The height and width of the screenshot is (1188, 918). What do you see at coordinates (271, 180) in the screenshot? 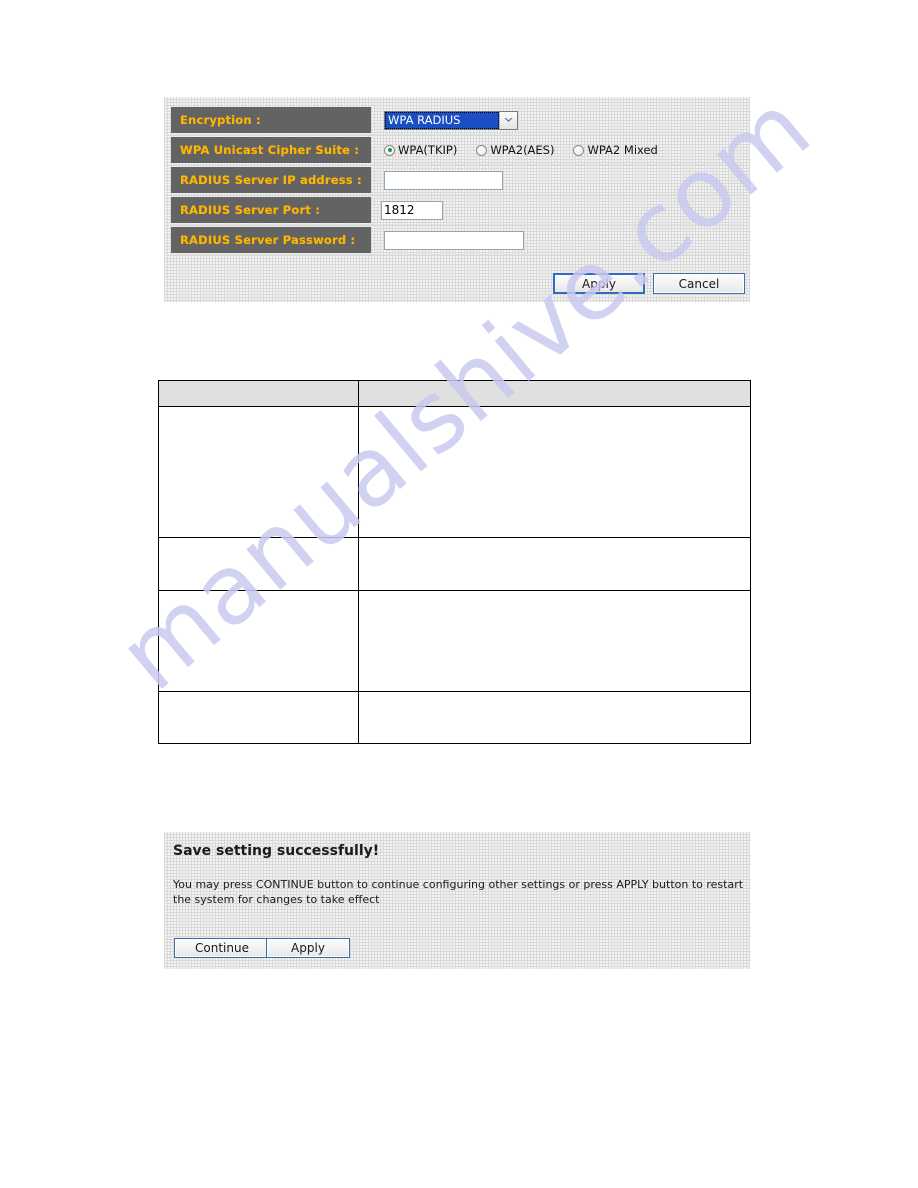
I see `radius-server-ip-label: RADIUS Server IP address :` at bounding box center [271, 180].